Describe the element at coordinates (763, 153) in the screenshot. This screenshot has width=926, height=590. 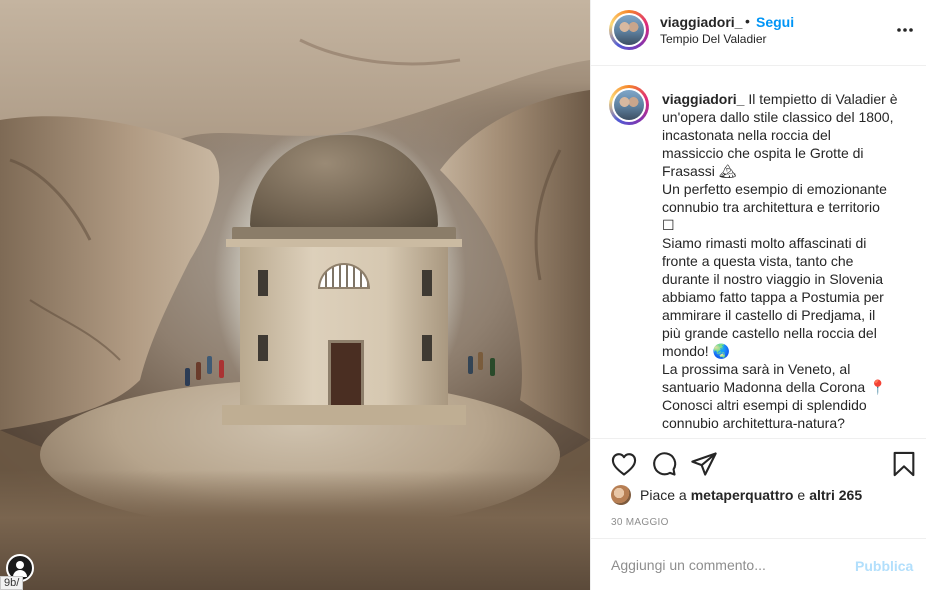
I see `caption-line: massiccio che ospita le Grotte di` at that location.